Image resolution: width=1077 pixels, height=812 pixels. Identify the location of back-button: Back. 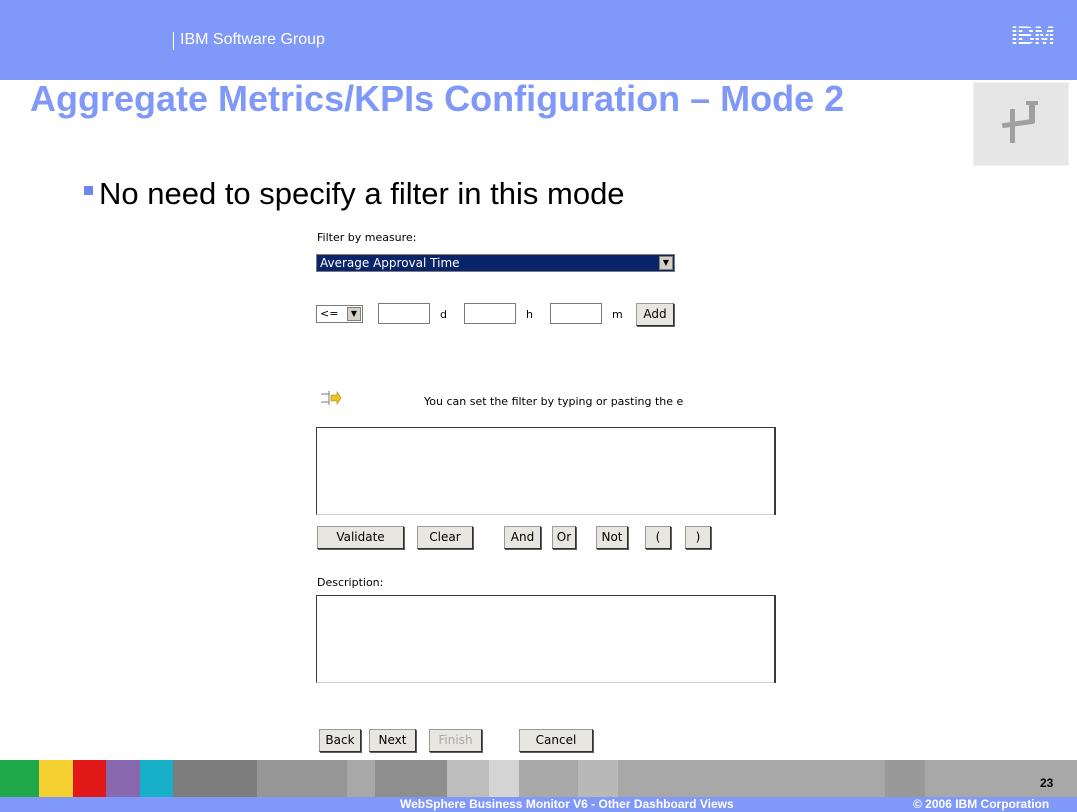
(340, 740).